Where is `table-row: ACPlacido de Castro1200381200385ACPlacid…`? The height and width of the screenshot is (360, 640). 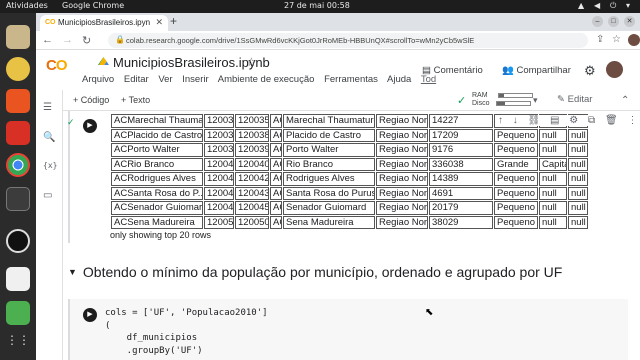
table-row: ACPlacido de Castro1200381200385ACPlacid… is located at coordinates (349, 135).